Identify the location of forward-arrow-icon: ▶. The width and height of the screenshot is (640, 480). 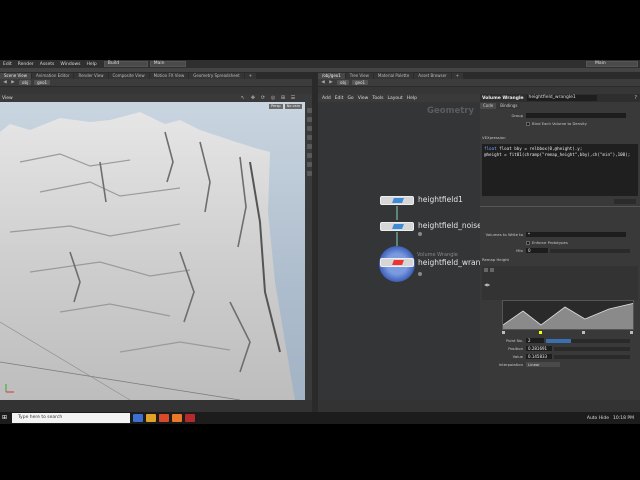
(13, 82).